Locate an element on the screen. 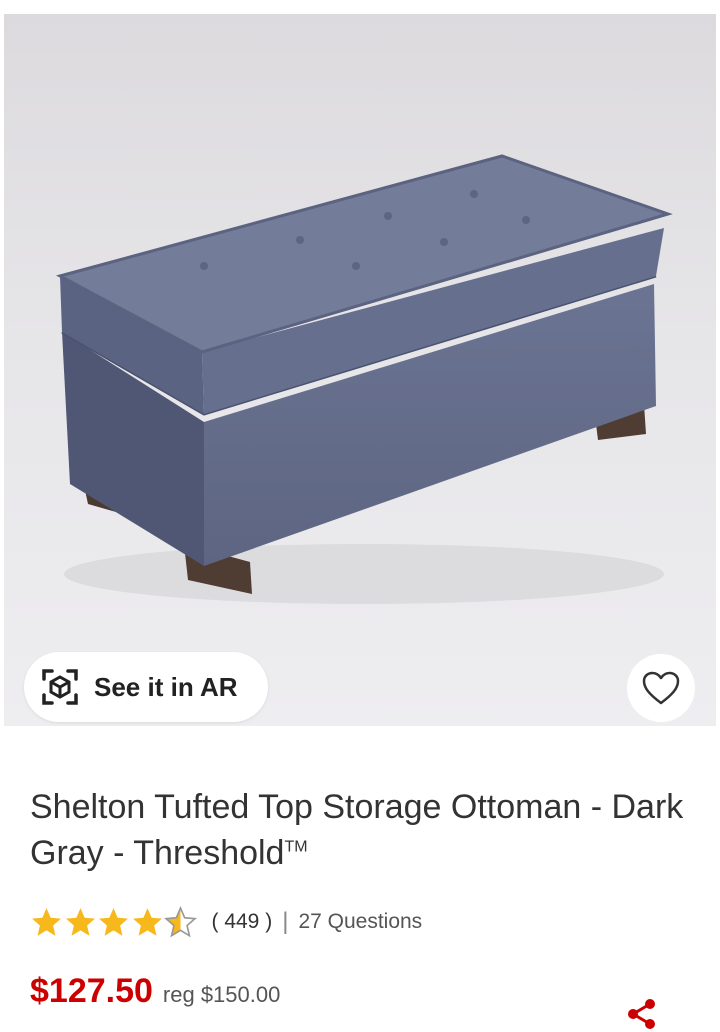 This screenshot has height=1032, width=720. questions-link: 27 Questions is located at coordinates (360, 922).